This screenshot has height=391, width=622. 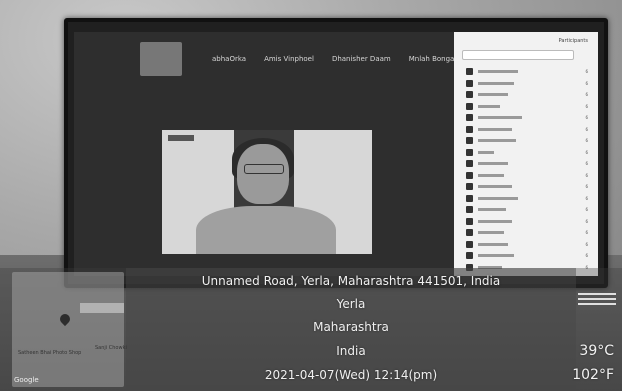 What do you see at coordinates (351, 351) in the screenshot?
I see `geo-country: India` at bounding box center [351, 351].